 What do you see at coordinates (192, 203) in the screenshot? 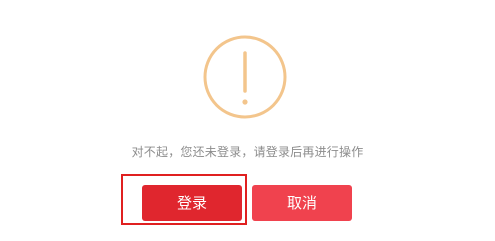
I see `login-button: 登录` at bounding box center [192, 203].